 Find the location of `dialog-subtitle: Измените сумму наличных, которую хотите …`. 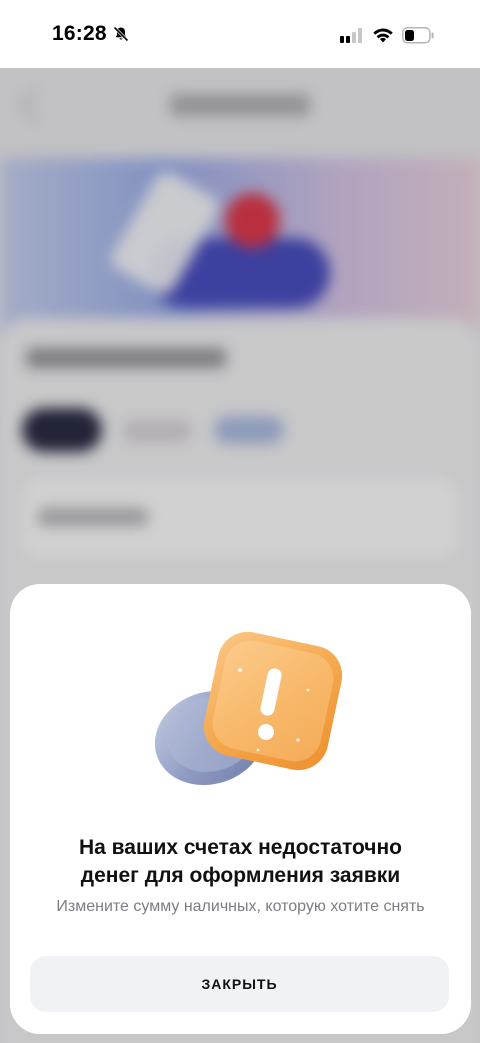

dialog-subtitle: Измените сумму наличных, которую хотите … is located at coordinates (240, 906).